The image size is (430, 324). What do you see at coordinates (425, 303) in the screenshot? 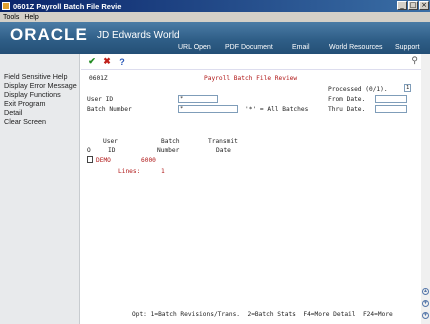
I see `scroll-down-icon: ▼` at bounding box center [425, 303].